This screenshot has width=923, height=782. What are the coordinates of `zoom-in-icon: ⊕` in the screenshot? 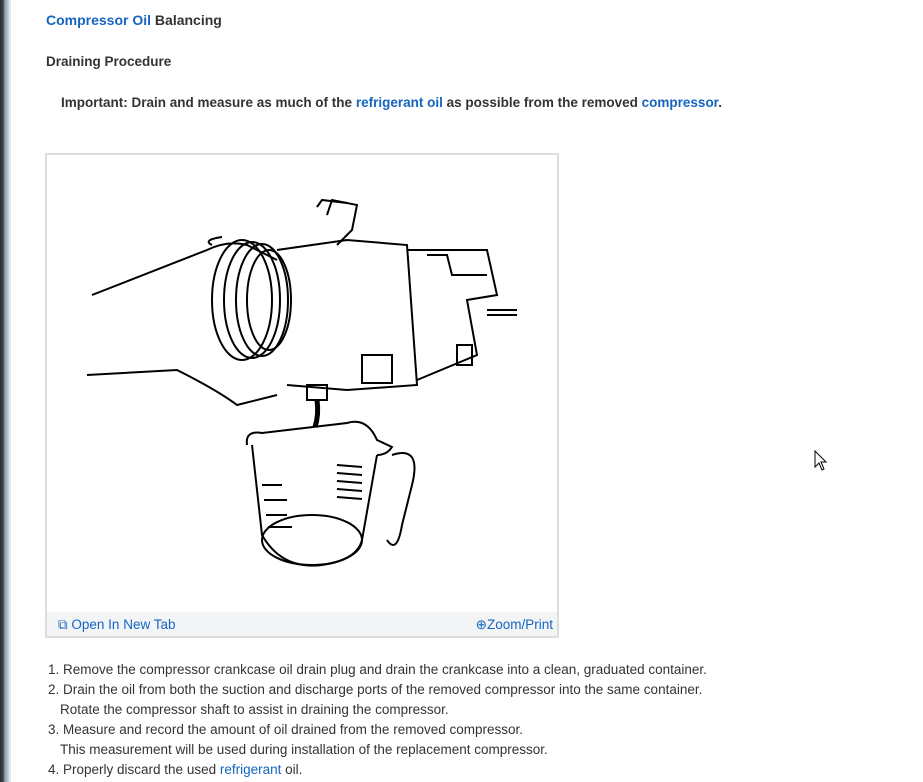 It's located at (481, 624).